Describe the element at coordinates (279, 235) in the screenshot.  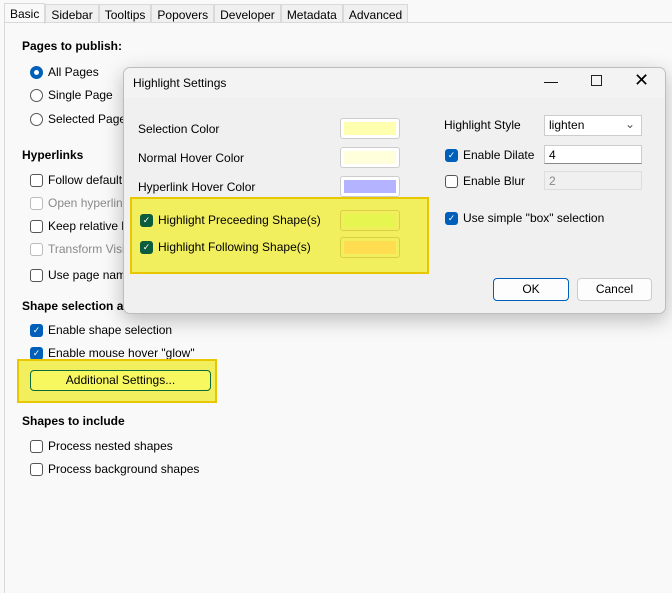
I see `highlight-annotation` at that location.